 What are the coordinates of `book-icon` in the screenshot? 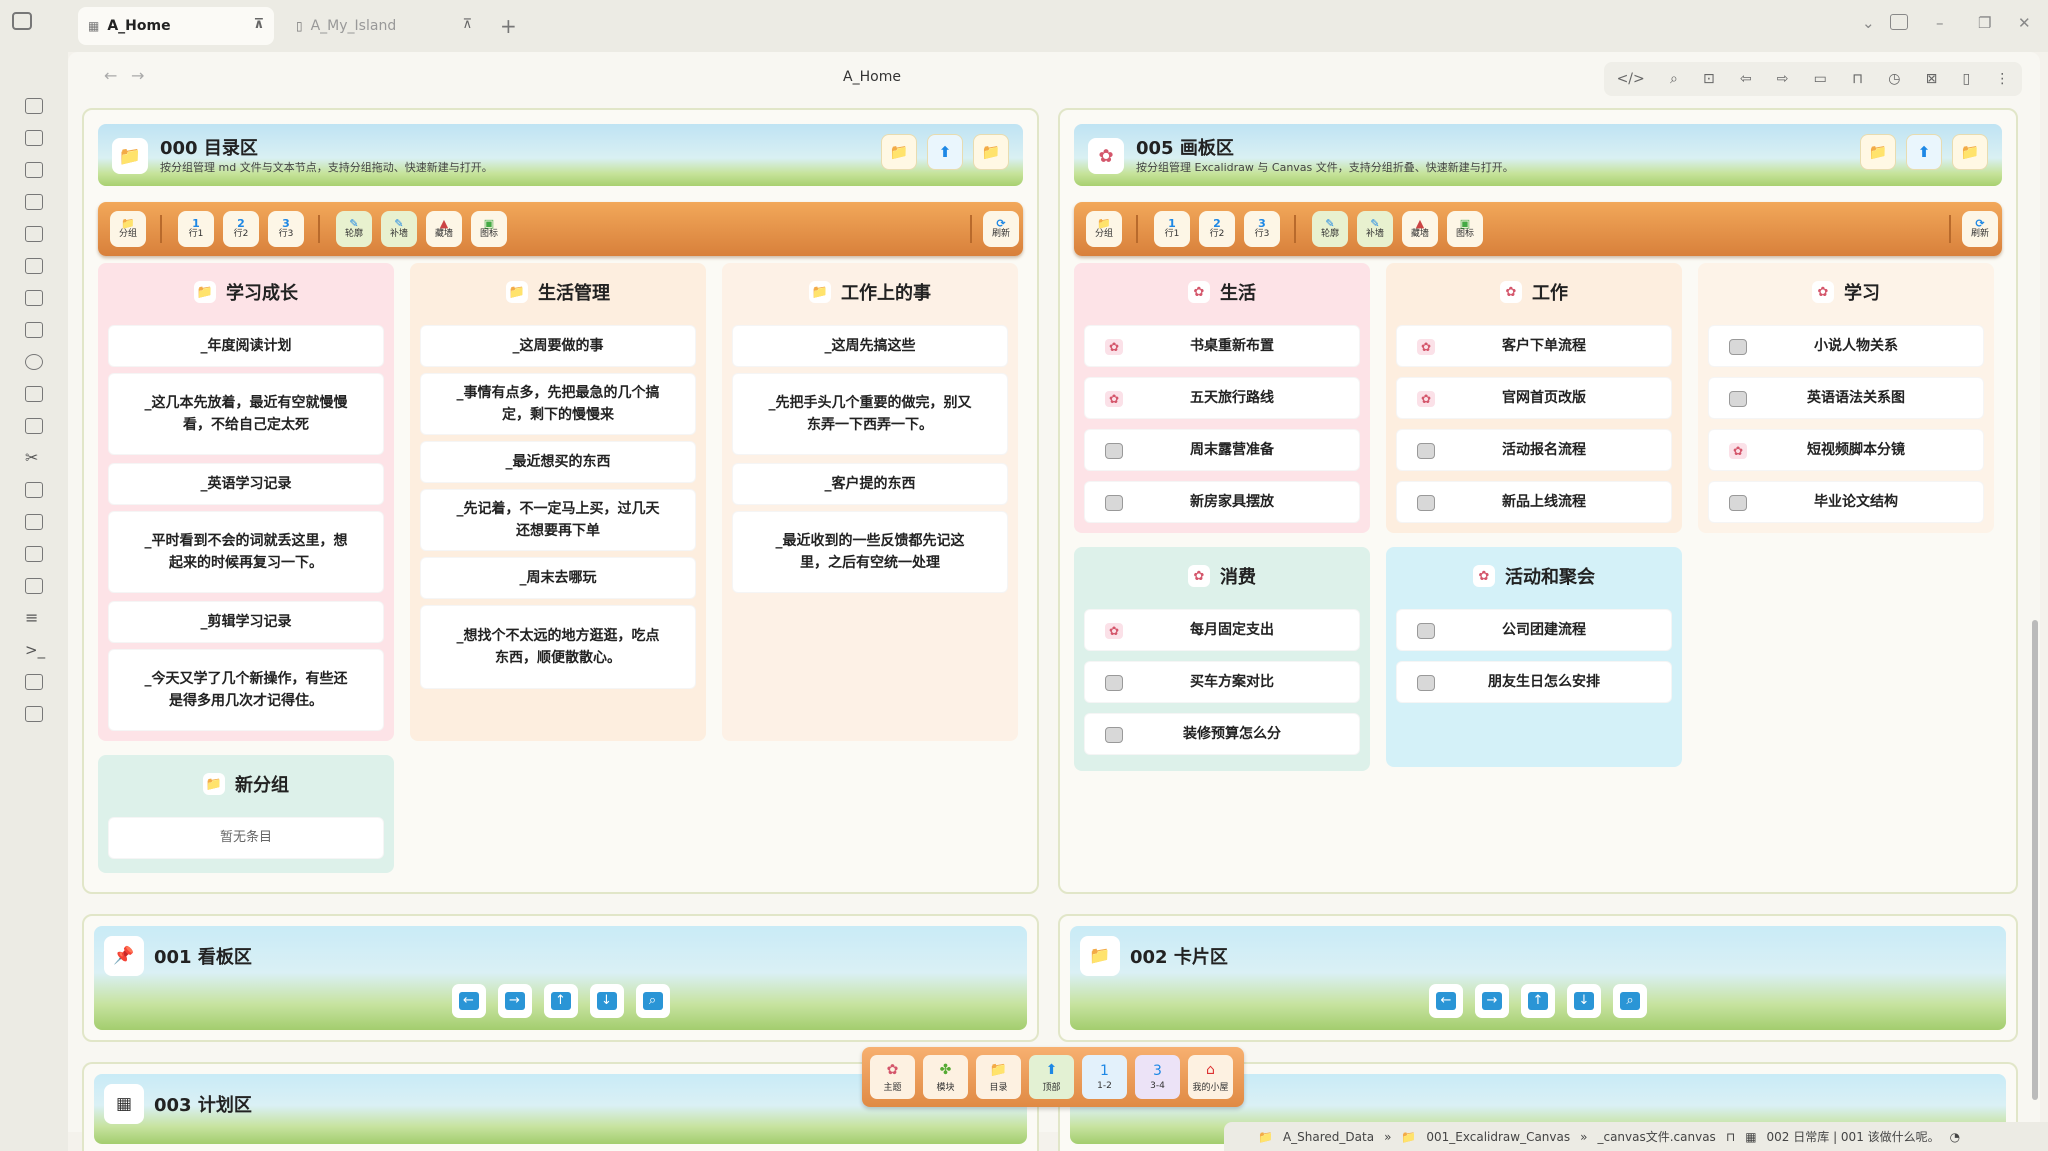 It's located at (34, 170).